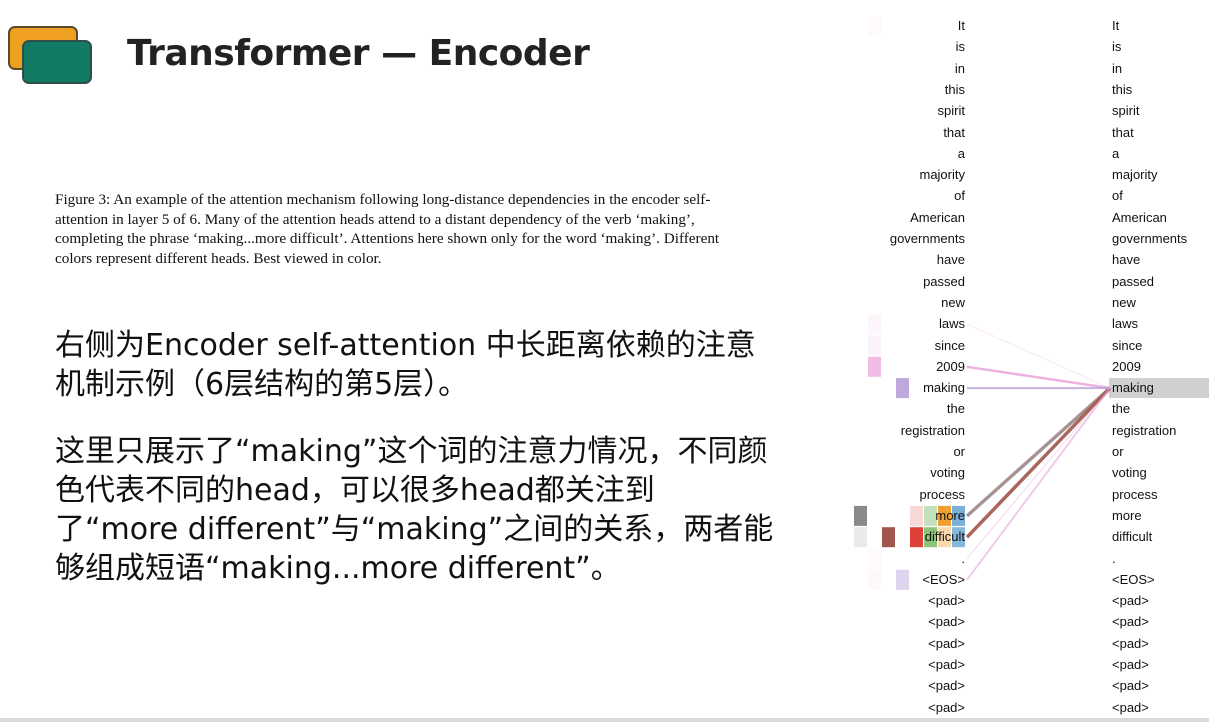 This screenshot has width=1209, height=722. I want to click on target-token: passed, so click(1133, 281).